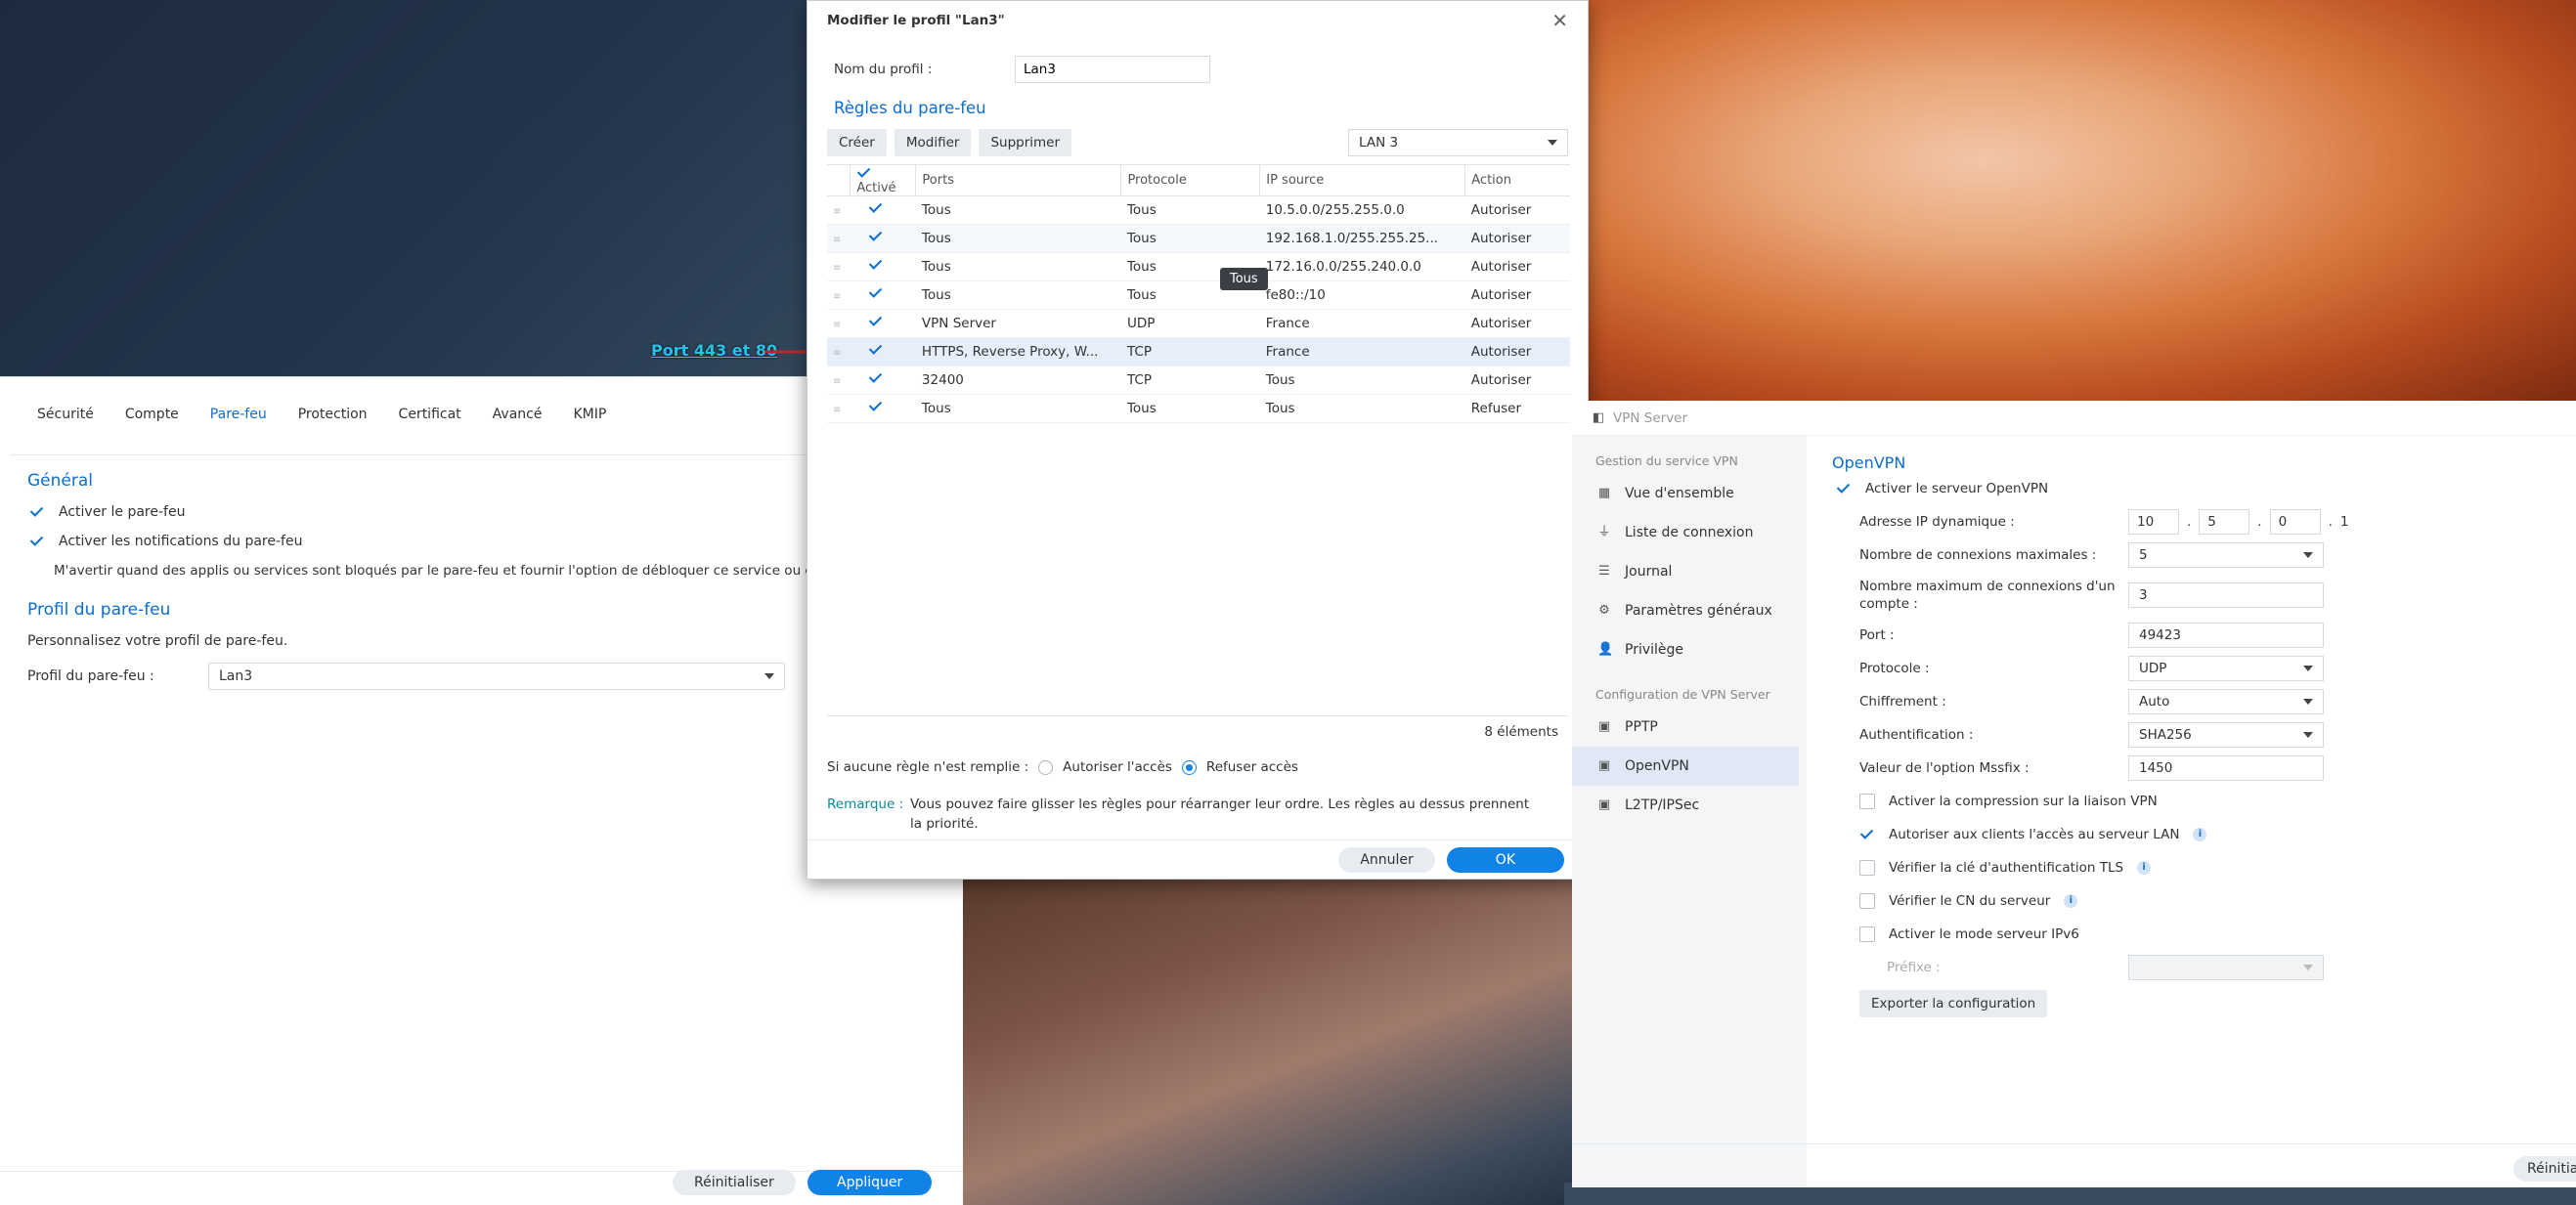 Image resolution: width=2576 pixels, height=1205 pixels. I want to click on allow-access-radio, so click(1046, 767).